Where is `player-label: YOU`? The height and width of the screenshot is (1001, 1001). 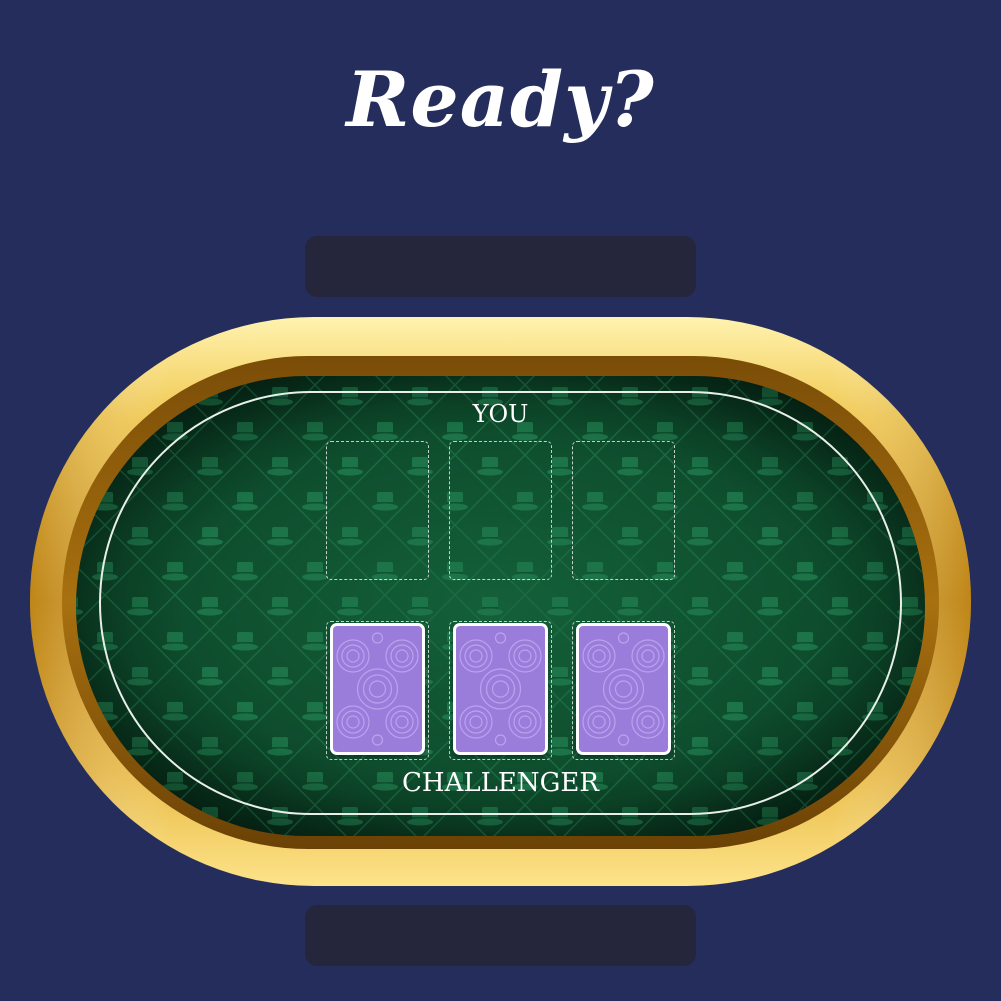 player-label: YOU is located at coordinates (500, 414).